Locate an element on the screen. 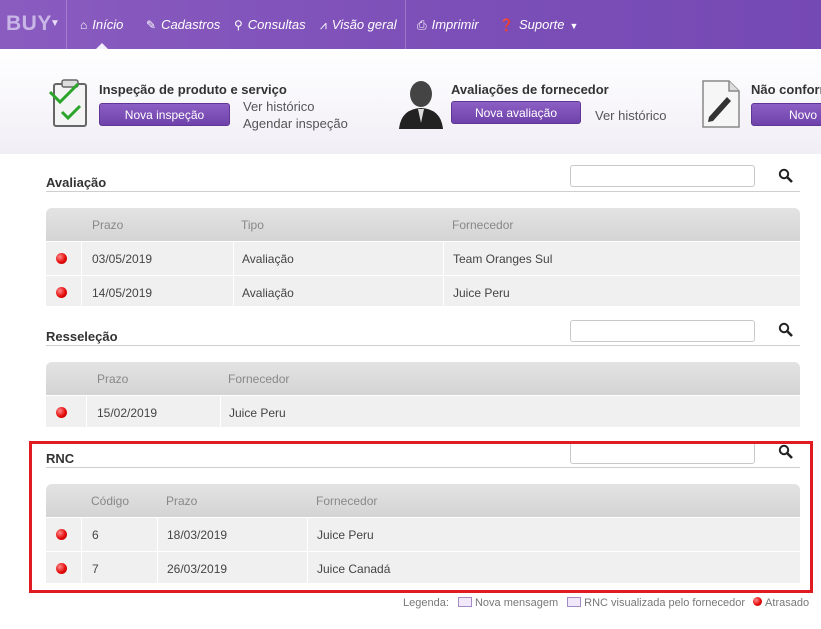 This screenshot has height=629, width=821. column-header-tipo: Tipo is located at coordinates (252, 225).